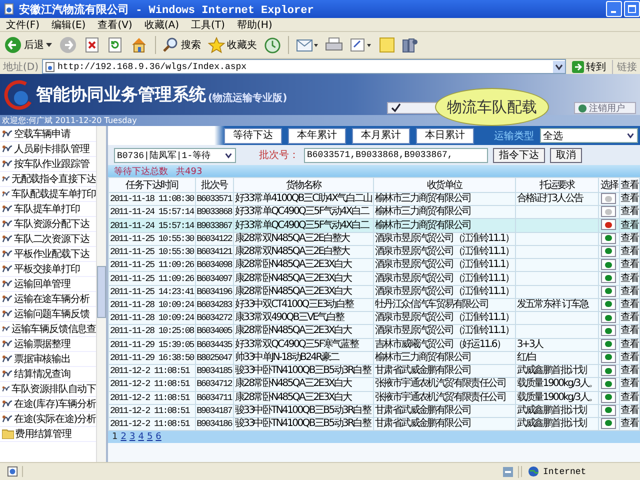 Image resolution: width=640 pixels, height=480 pixels. I want to click on table-cell: 红/白, so click(557, 358).